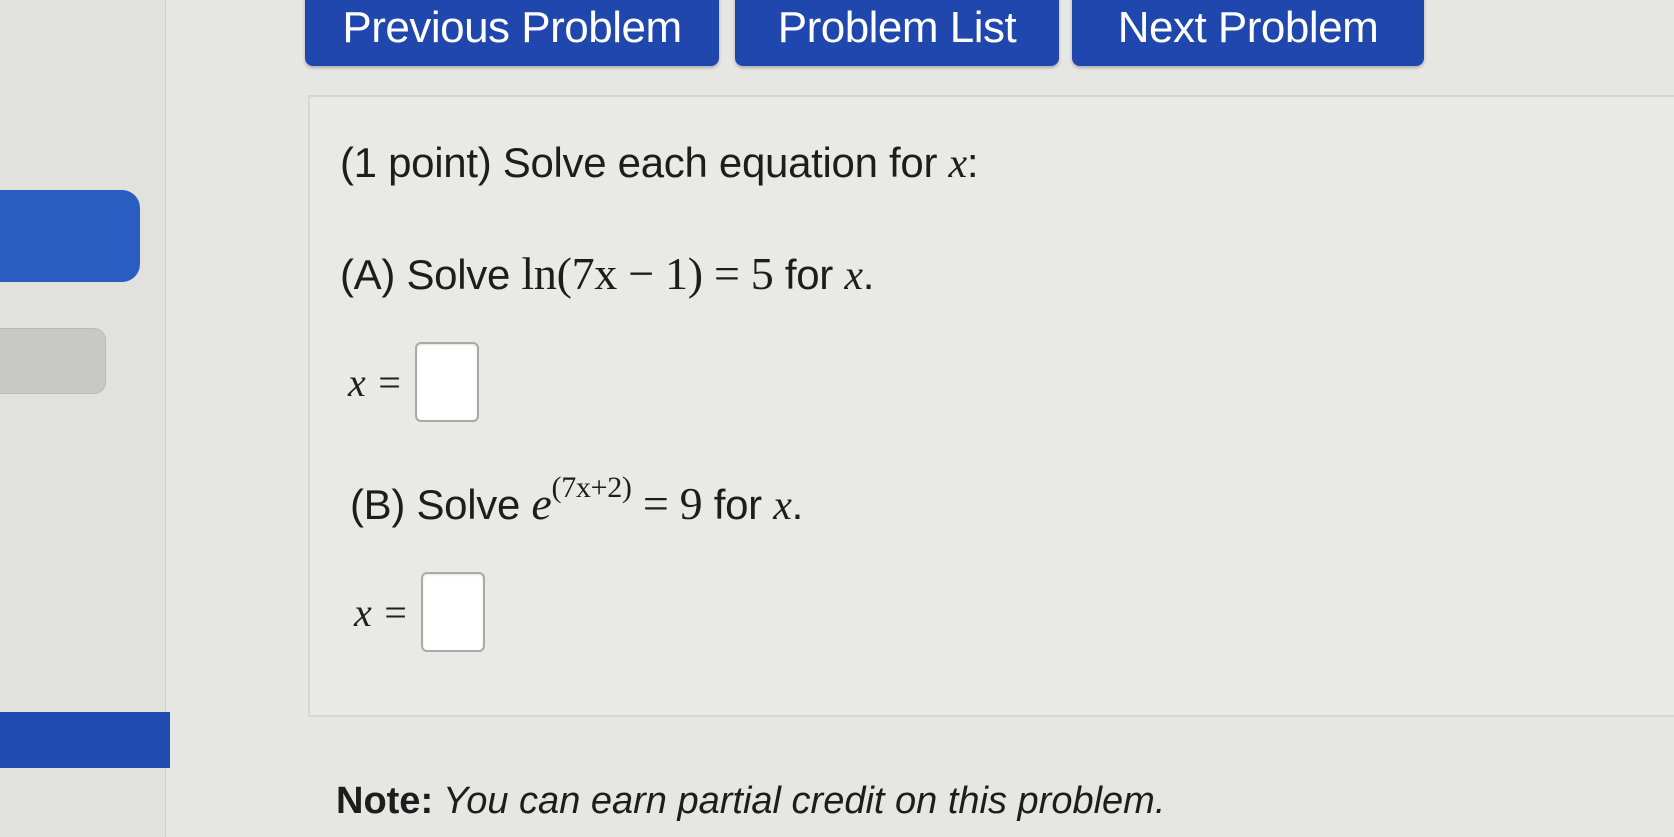 Image resolution: width=1674 pixels, height=837 pixels. I want to click on part-b-question: (B) Solve e(7x+2) = 9 for x., so click(576, 500).